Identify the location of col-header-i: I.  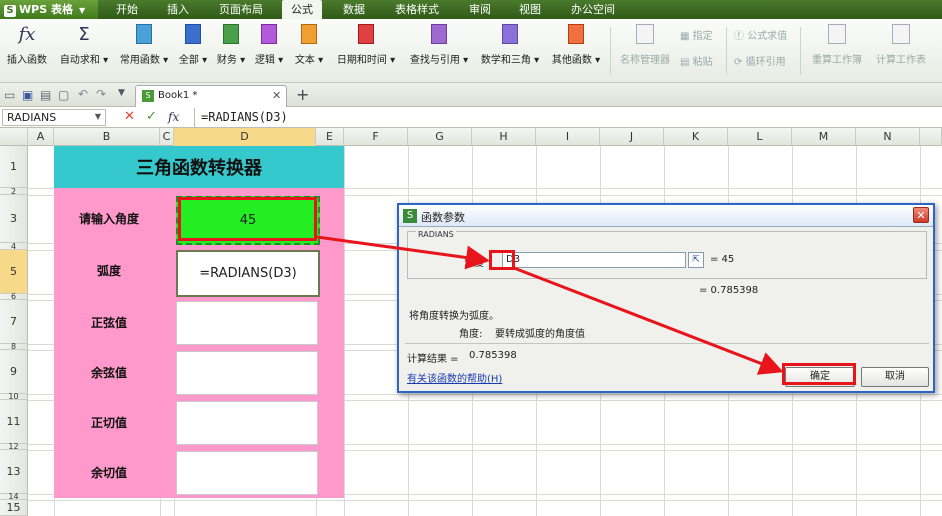
(568, 137).